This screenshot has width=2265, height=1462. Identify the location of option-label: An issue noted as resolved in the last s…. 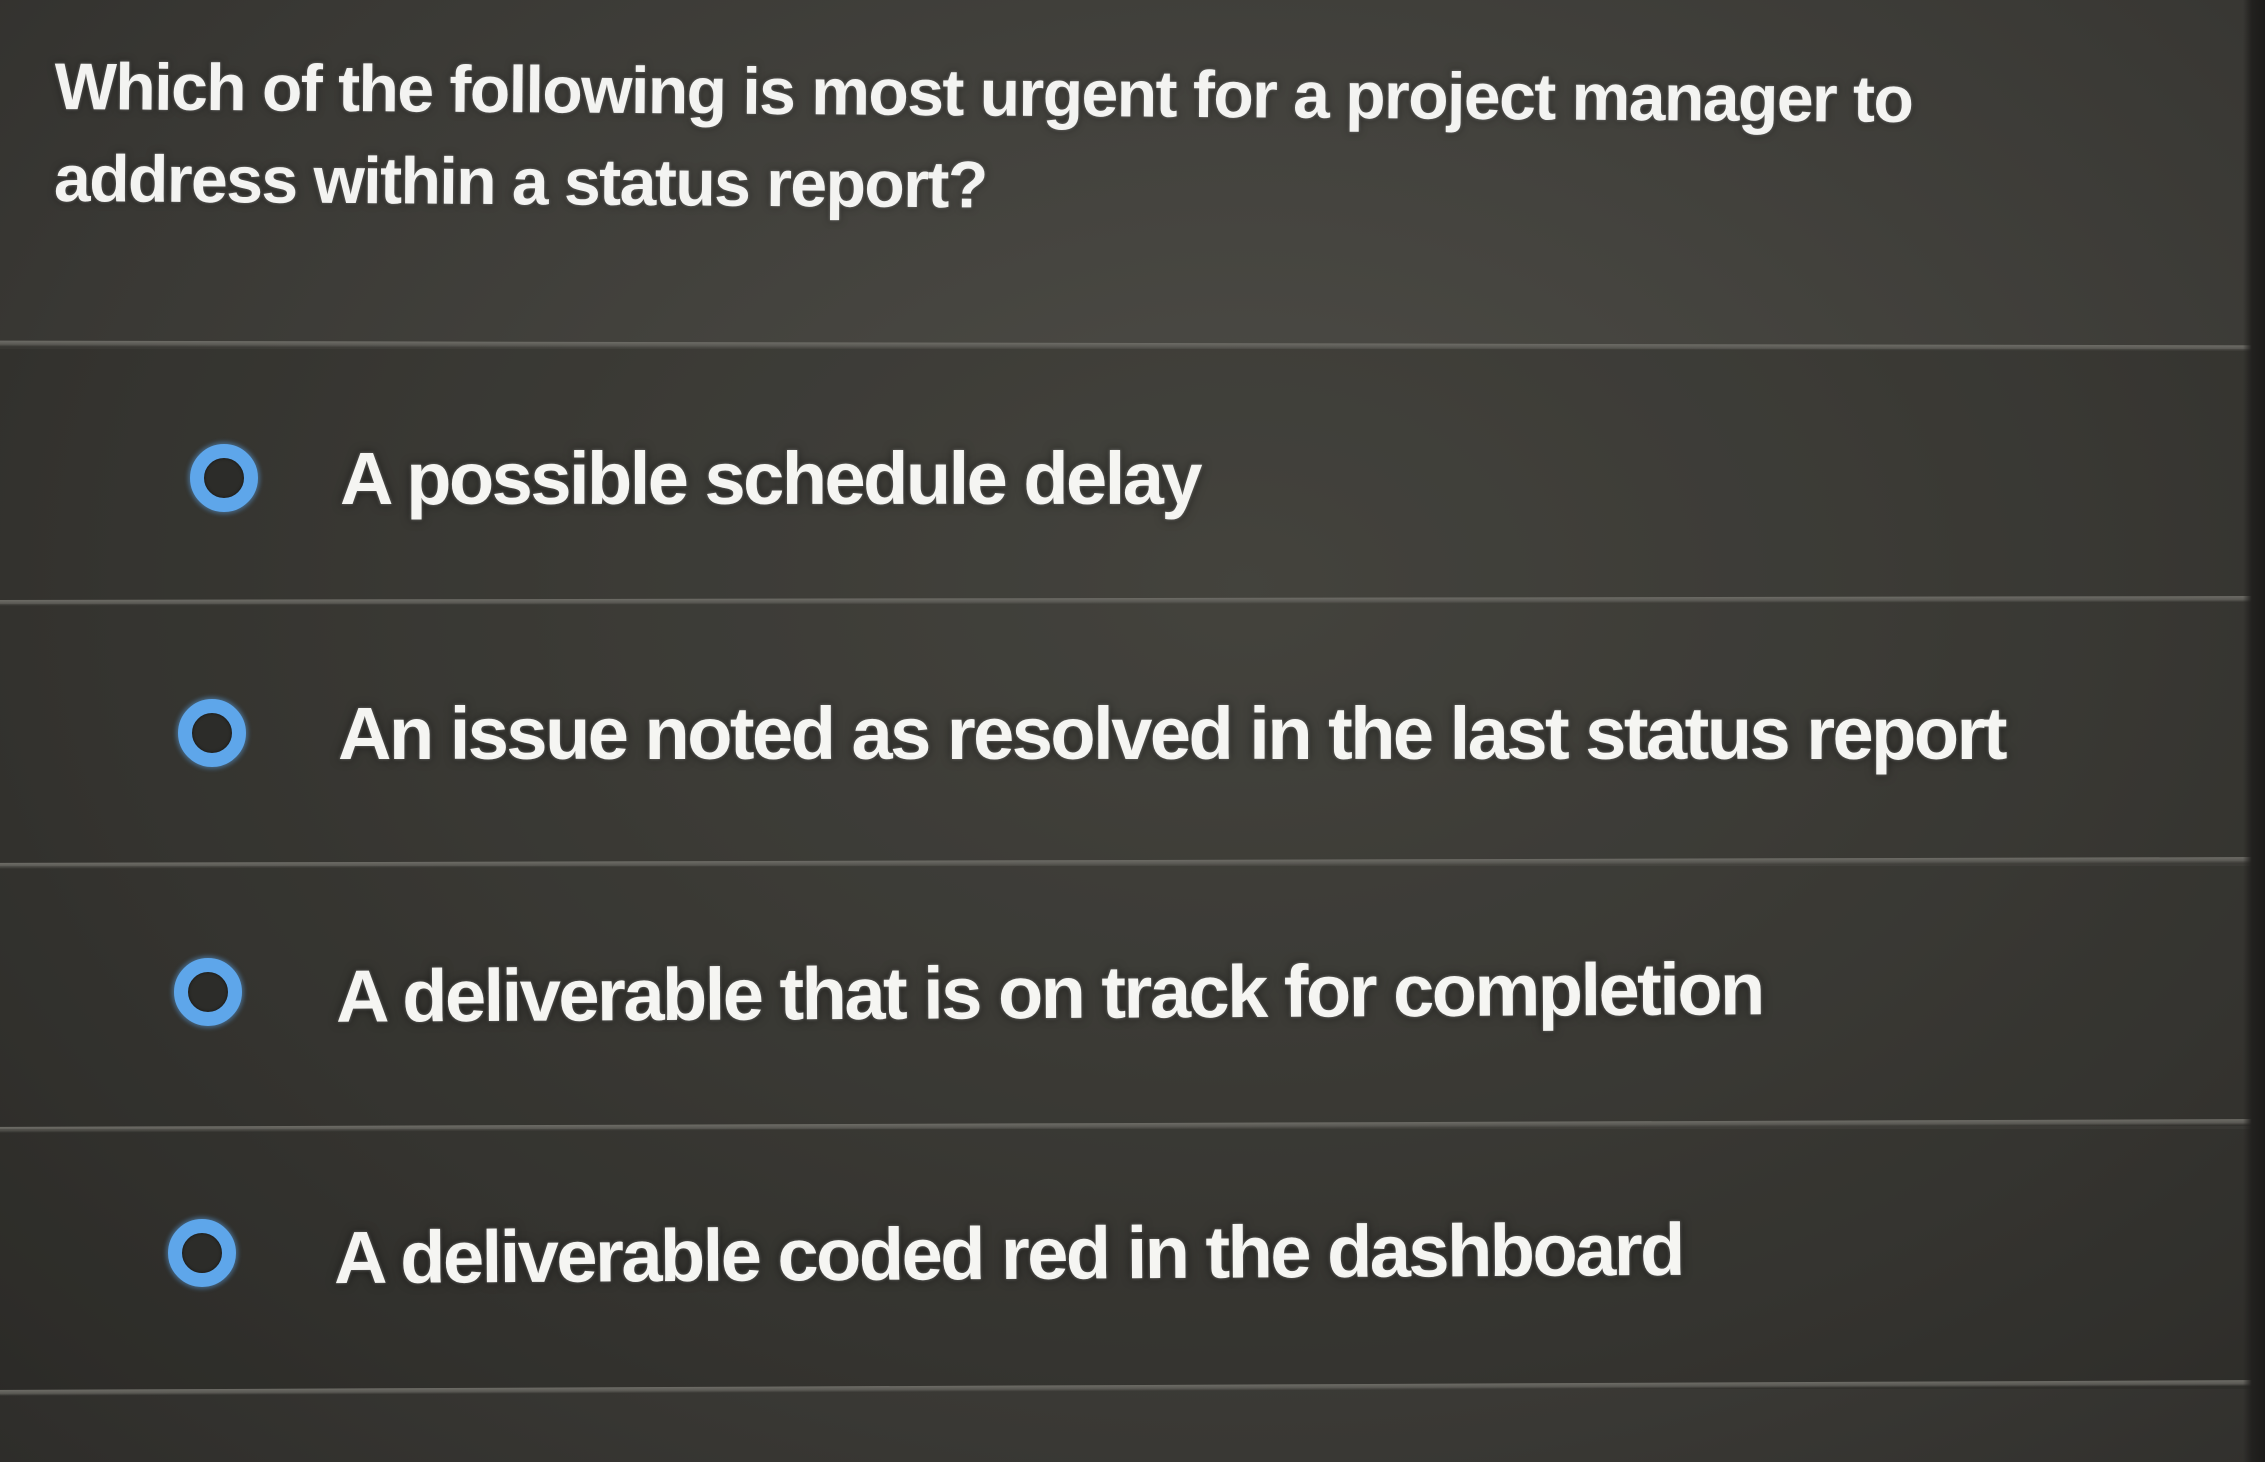
(1173, 733).